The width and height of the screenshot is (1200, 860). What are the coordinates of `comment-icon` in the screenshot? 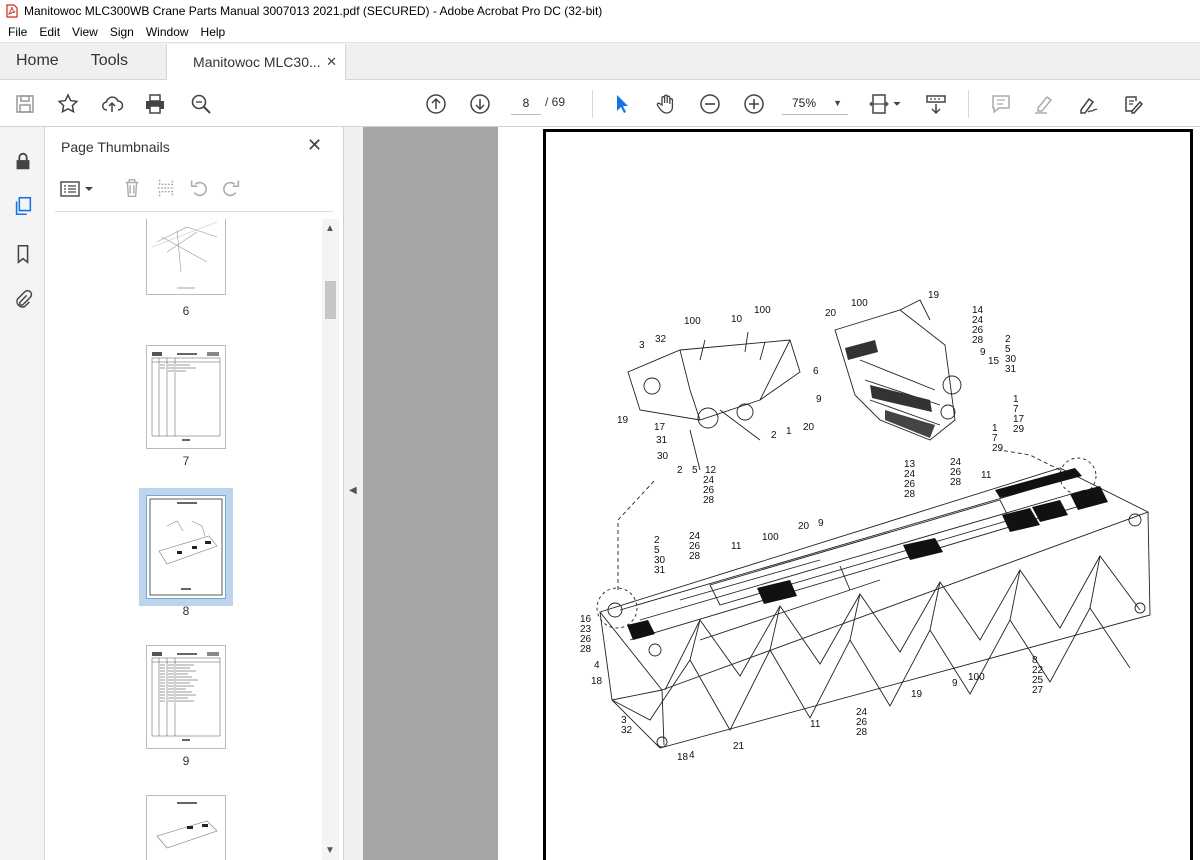 It's located at (1001, 104).